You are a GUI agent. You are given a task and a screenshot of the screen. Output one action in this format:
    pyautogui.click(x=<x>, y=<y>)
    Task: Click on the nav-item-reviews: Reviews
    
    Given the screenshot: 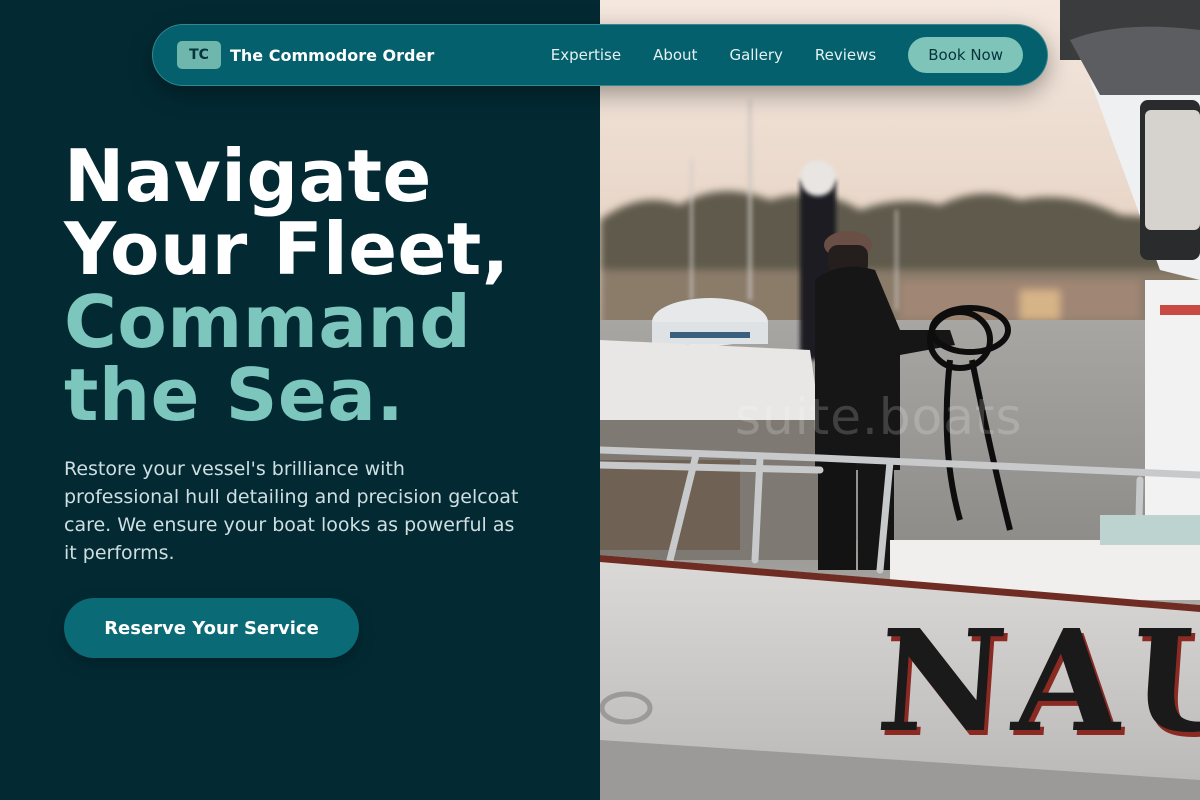 What is the action you would take?
    pyautogui.click(x=845, y=55)
    